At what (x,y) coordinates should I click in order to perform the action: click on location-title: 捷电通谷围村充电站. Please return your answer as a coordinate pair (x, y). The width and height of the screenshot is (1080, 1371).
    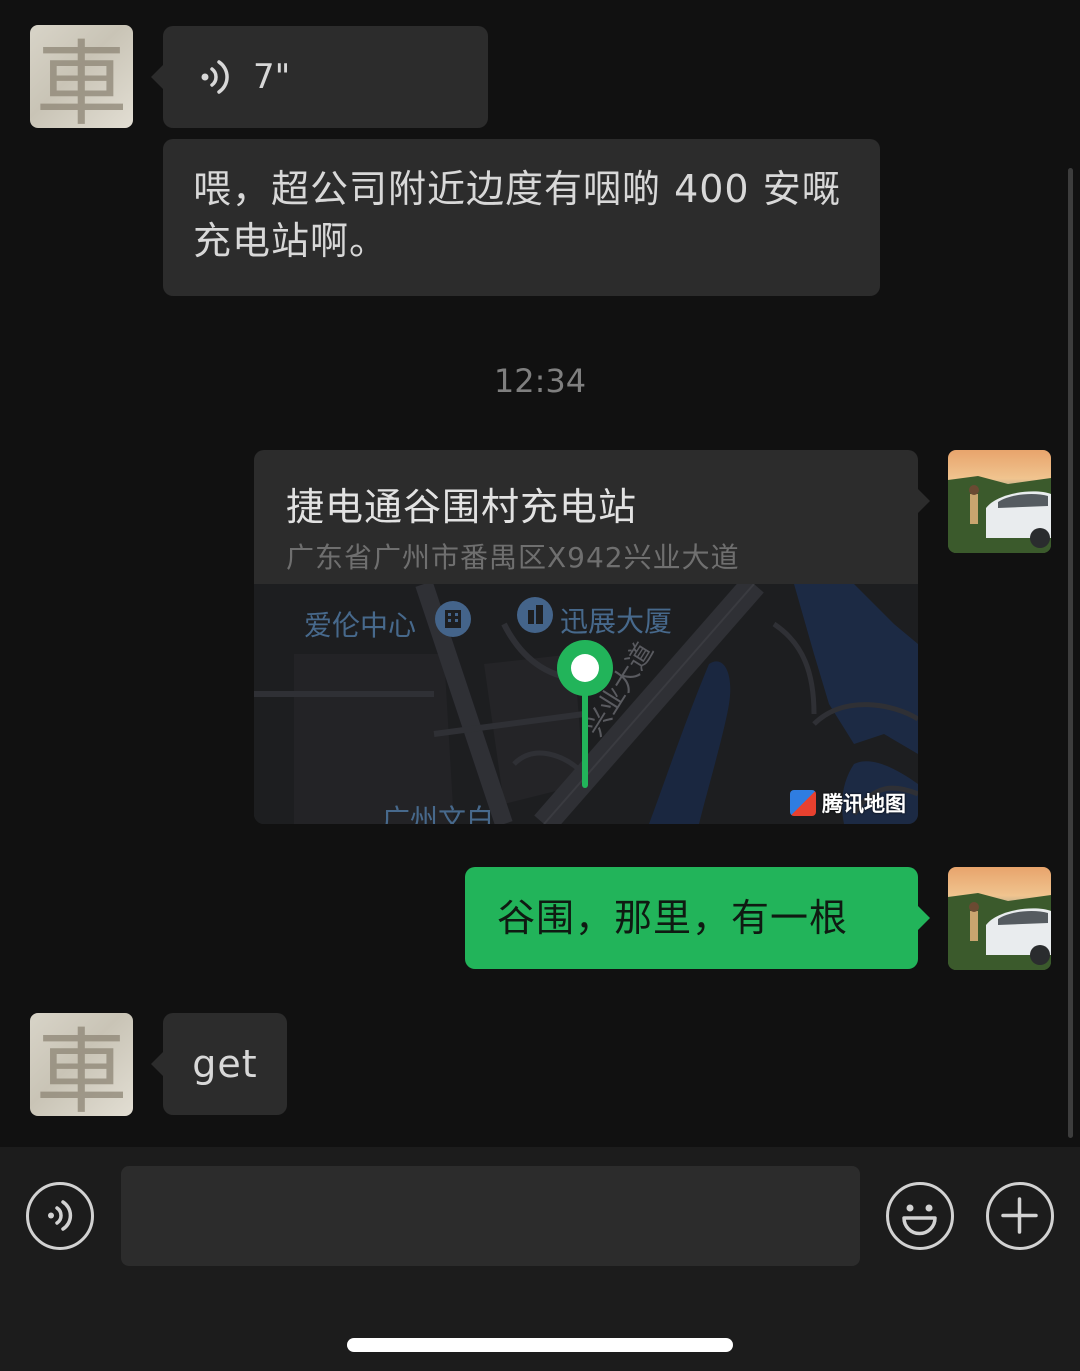
    Looking at the image, I should click on (462, 507).